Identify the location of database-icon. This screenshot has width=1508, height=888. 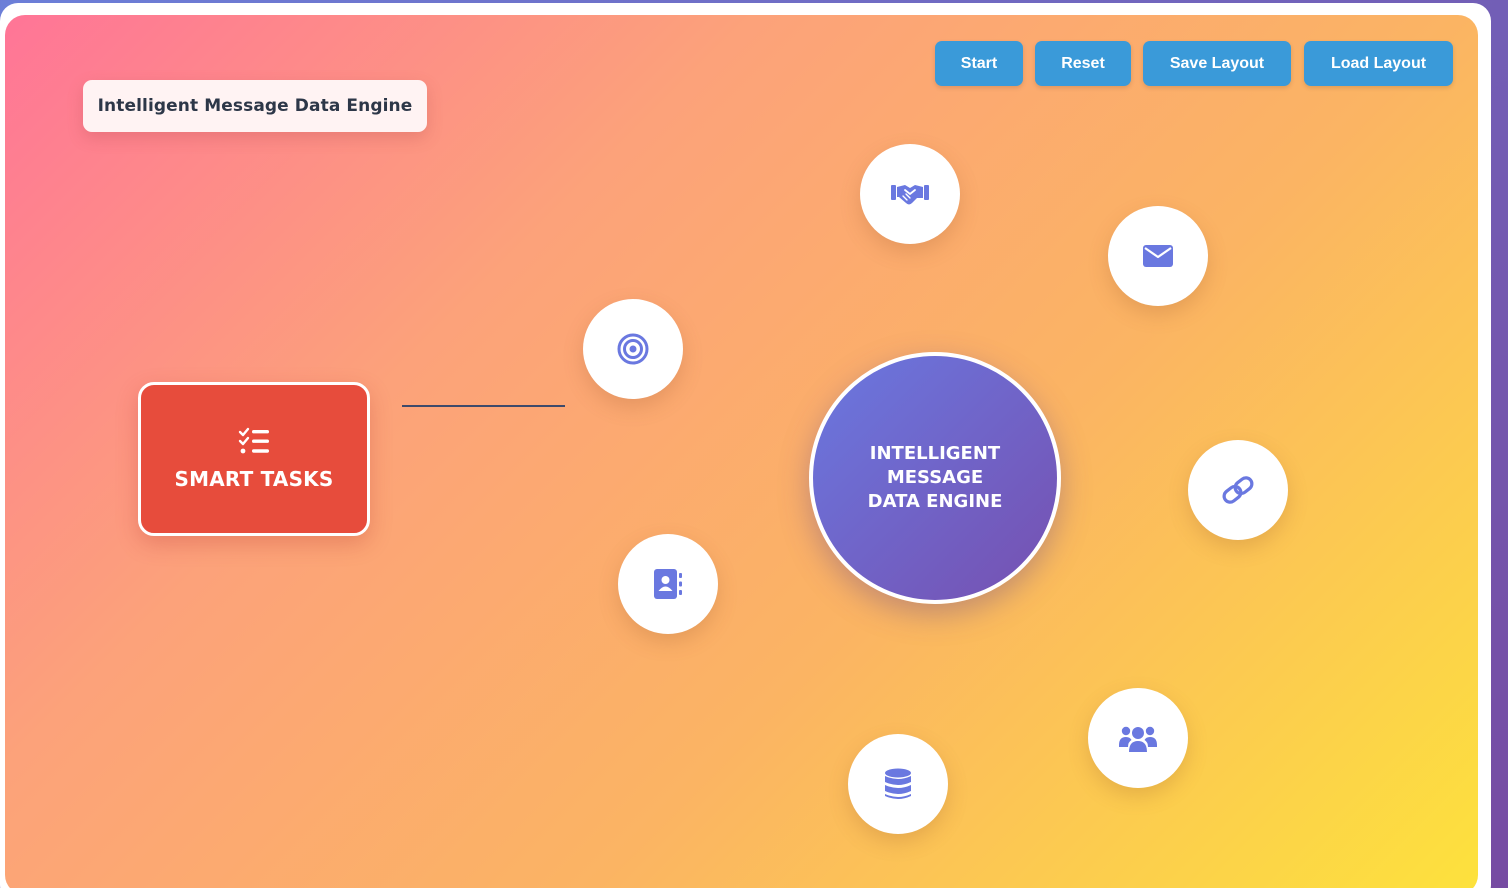
(898, 784).